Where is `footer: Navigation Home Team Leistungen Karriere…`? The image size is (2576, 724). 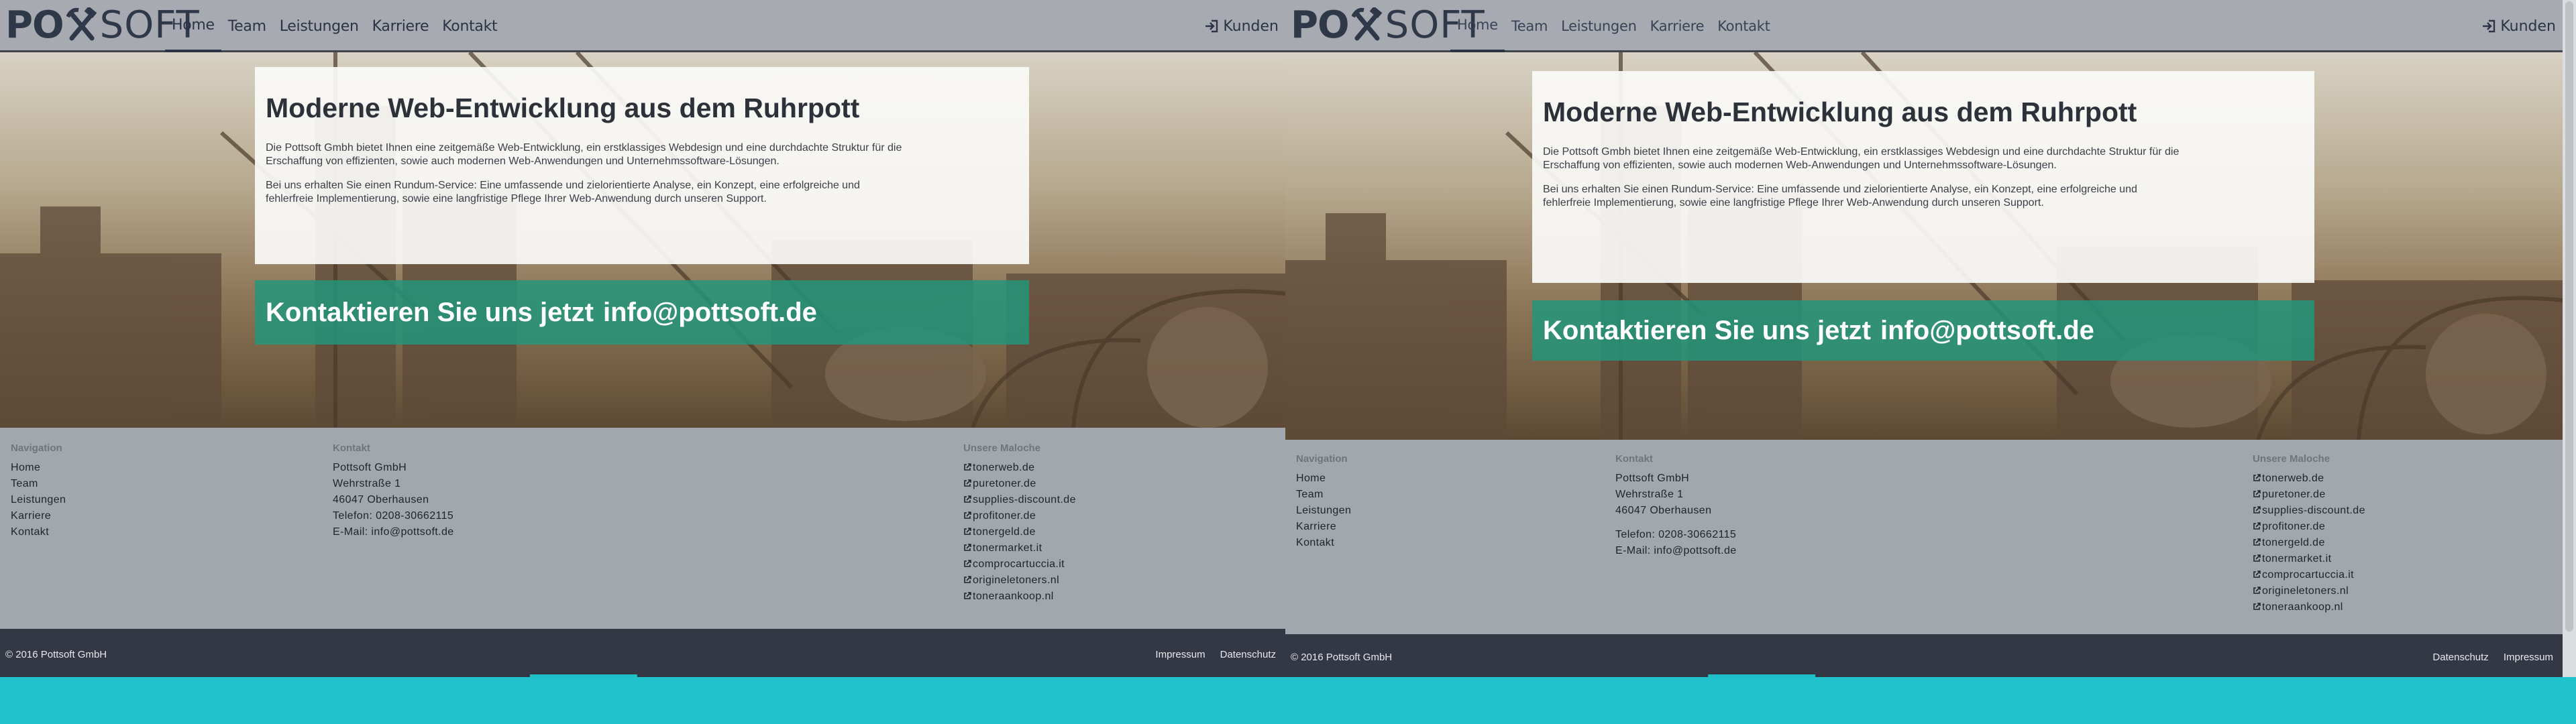
footer: Navigation Home Team Leistungen Karriere… is located at coordinates (642, 532).